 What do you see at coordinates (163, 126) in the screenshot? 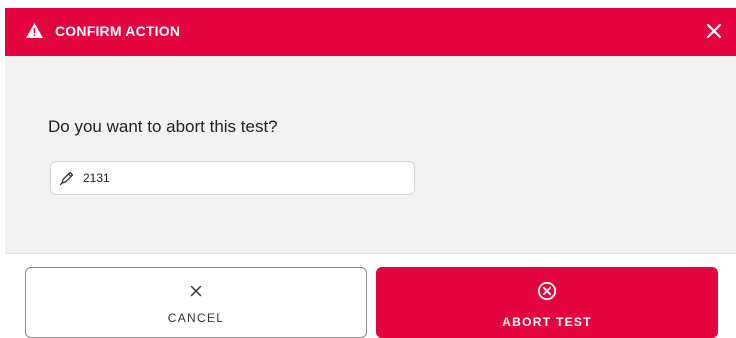
I see `confirm-question: Do you want to abort this test?` at bounding box center [163, 126].